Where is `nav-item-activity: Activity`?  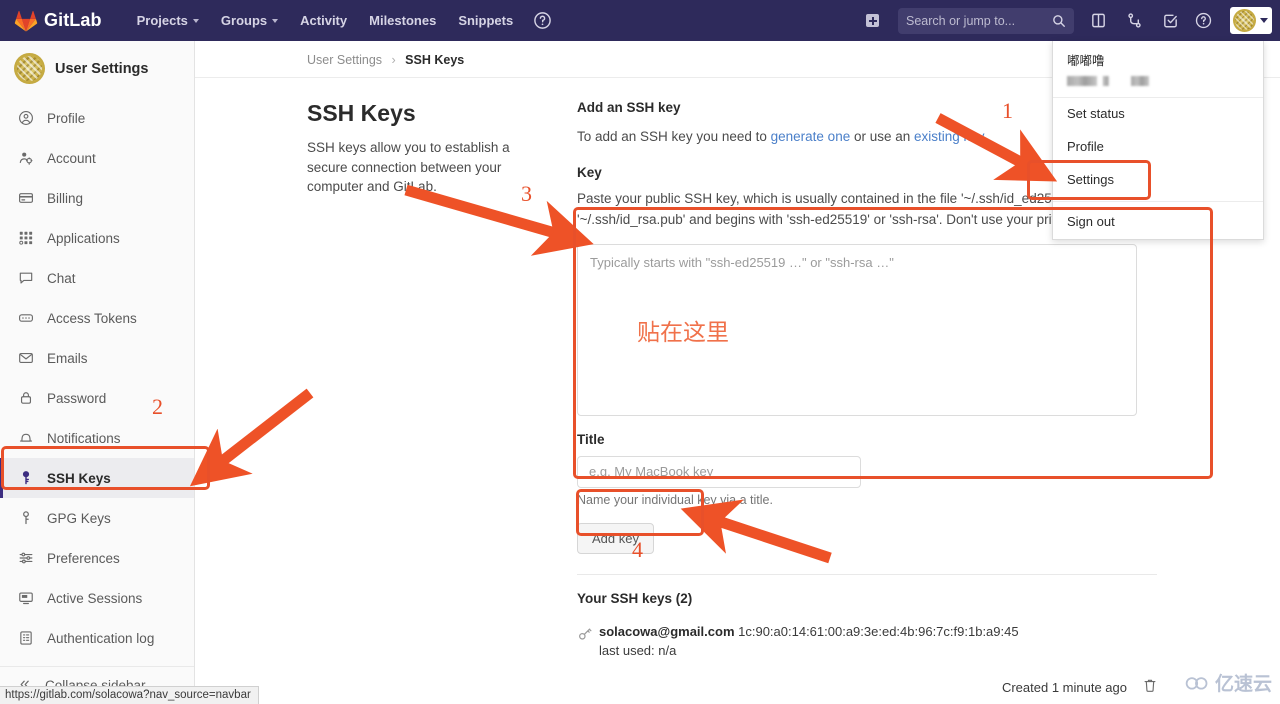
nav-item-activity: Activity is located at coordinates (323, 20).